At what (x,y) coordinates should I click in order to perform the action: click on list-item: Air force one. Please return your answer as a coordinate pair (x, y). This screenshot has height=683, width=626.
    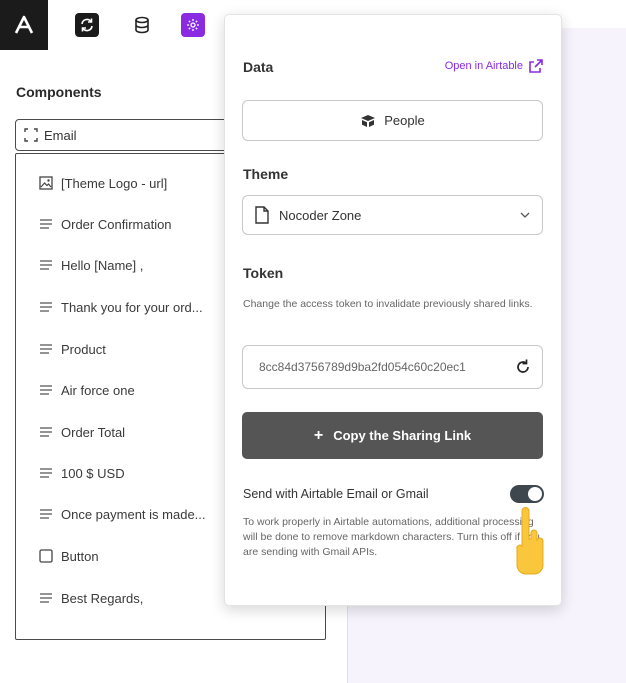
    Looking at the image, I should click on (86, 390).